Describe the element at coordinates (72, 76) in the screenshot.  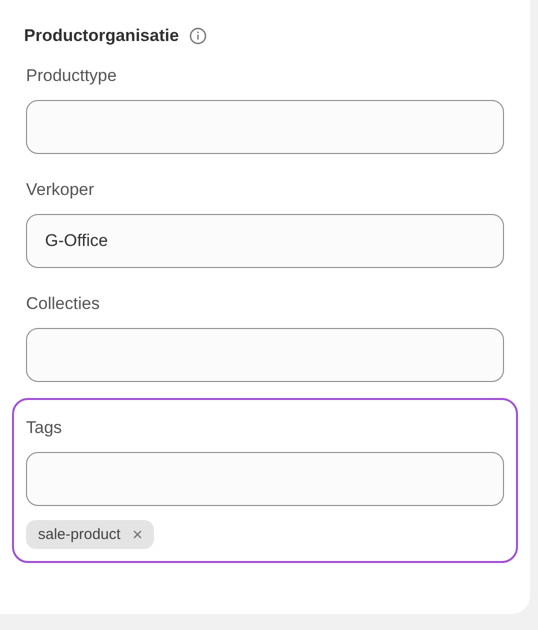
I see `field-label: Producttype` at that location.